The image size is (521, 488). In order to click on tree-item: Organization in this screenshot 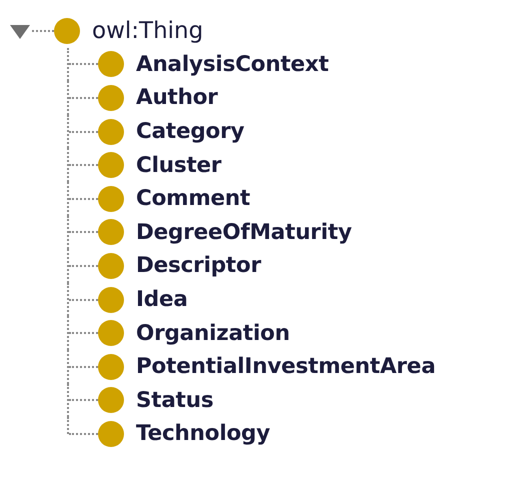, I will do `click(213, 333)`.